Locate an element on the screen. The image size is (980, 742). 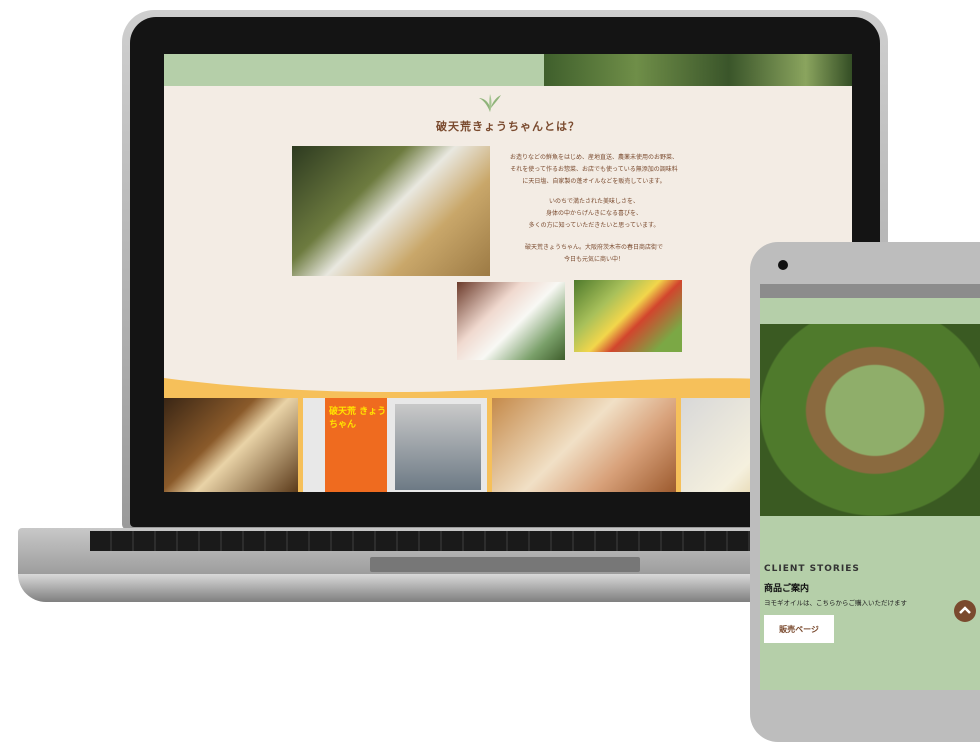
shop-page-button: 販売ページ is located at coordinates (799, 629).